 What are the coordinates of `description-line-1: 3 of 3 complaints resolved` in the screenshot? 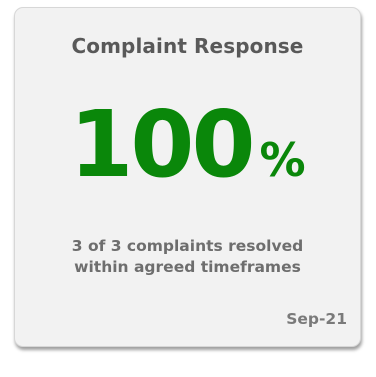 It's located at (187, 246).